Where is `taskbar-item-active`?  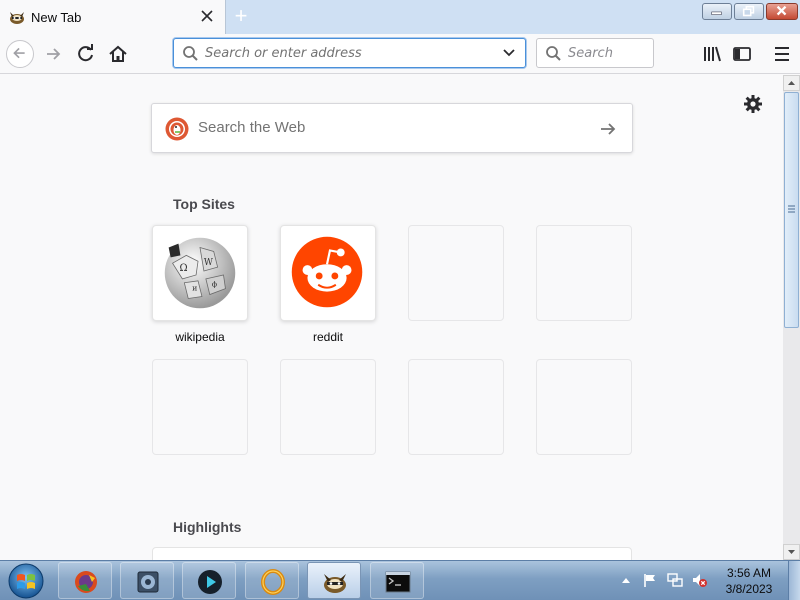
taskbar-item-active is located at coordinates (334, 580).